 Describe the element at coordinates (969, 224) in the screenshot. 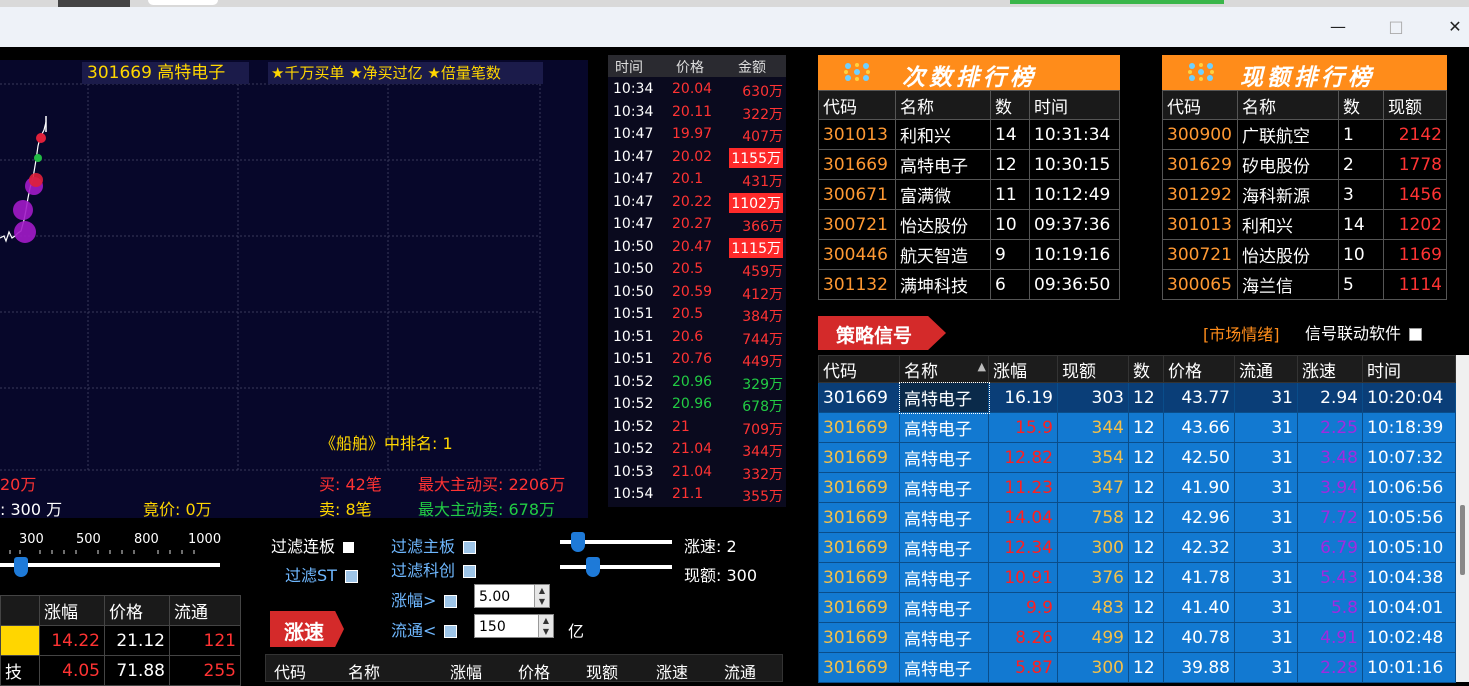

I see `rank-row: 300721 怡达股份 10 09:37:36` at that location.